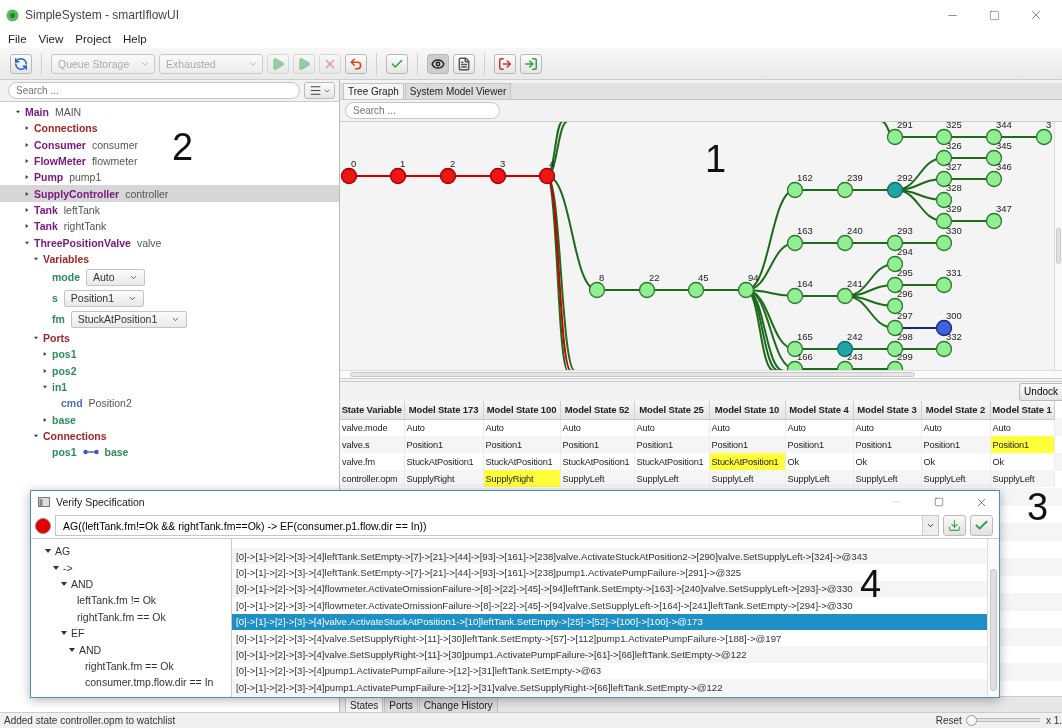  What do you see at coordinates (81, 242) in the screenshot?
I see `tree-item: ThreePositionValve valve` at bounding box center [81, 242].